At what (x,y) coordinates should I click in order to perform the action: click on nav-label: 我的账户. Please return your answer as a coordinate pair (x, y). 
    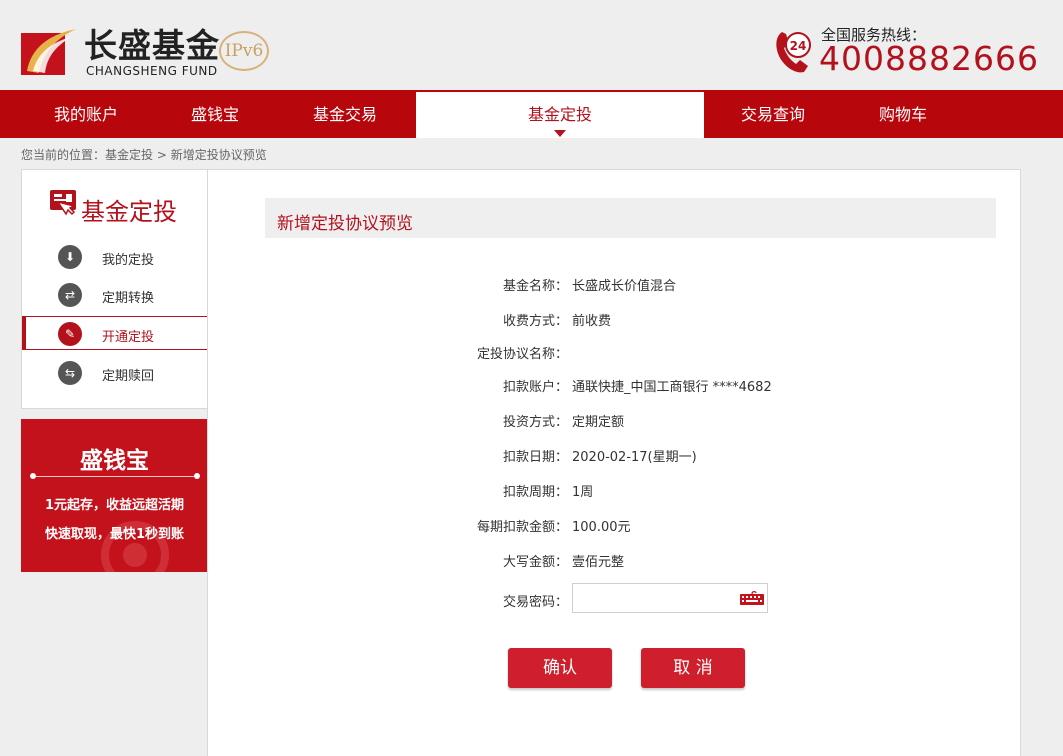
    Looking at the image, I should click on (85, 114).